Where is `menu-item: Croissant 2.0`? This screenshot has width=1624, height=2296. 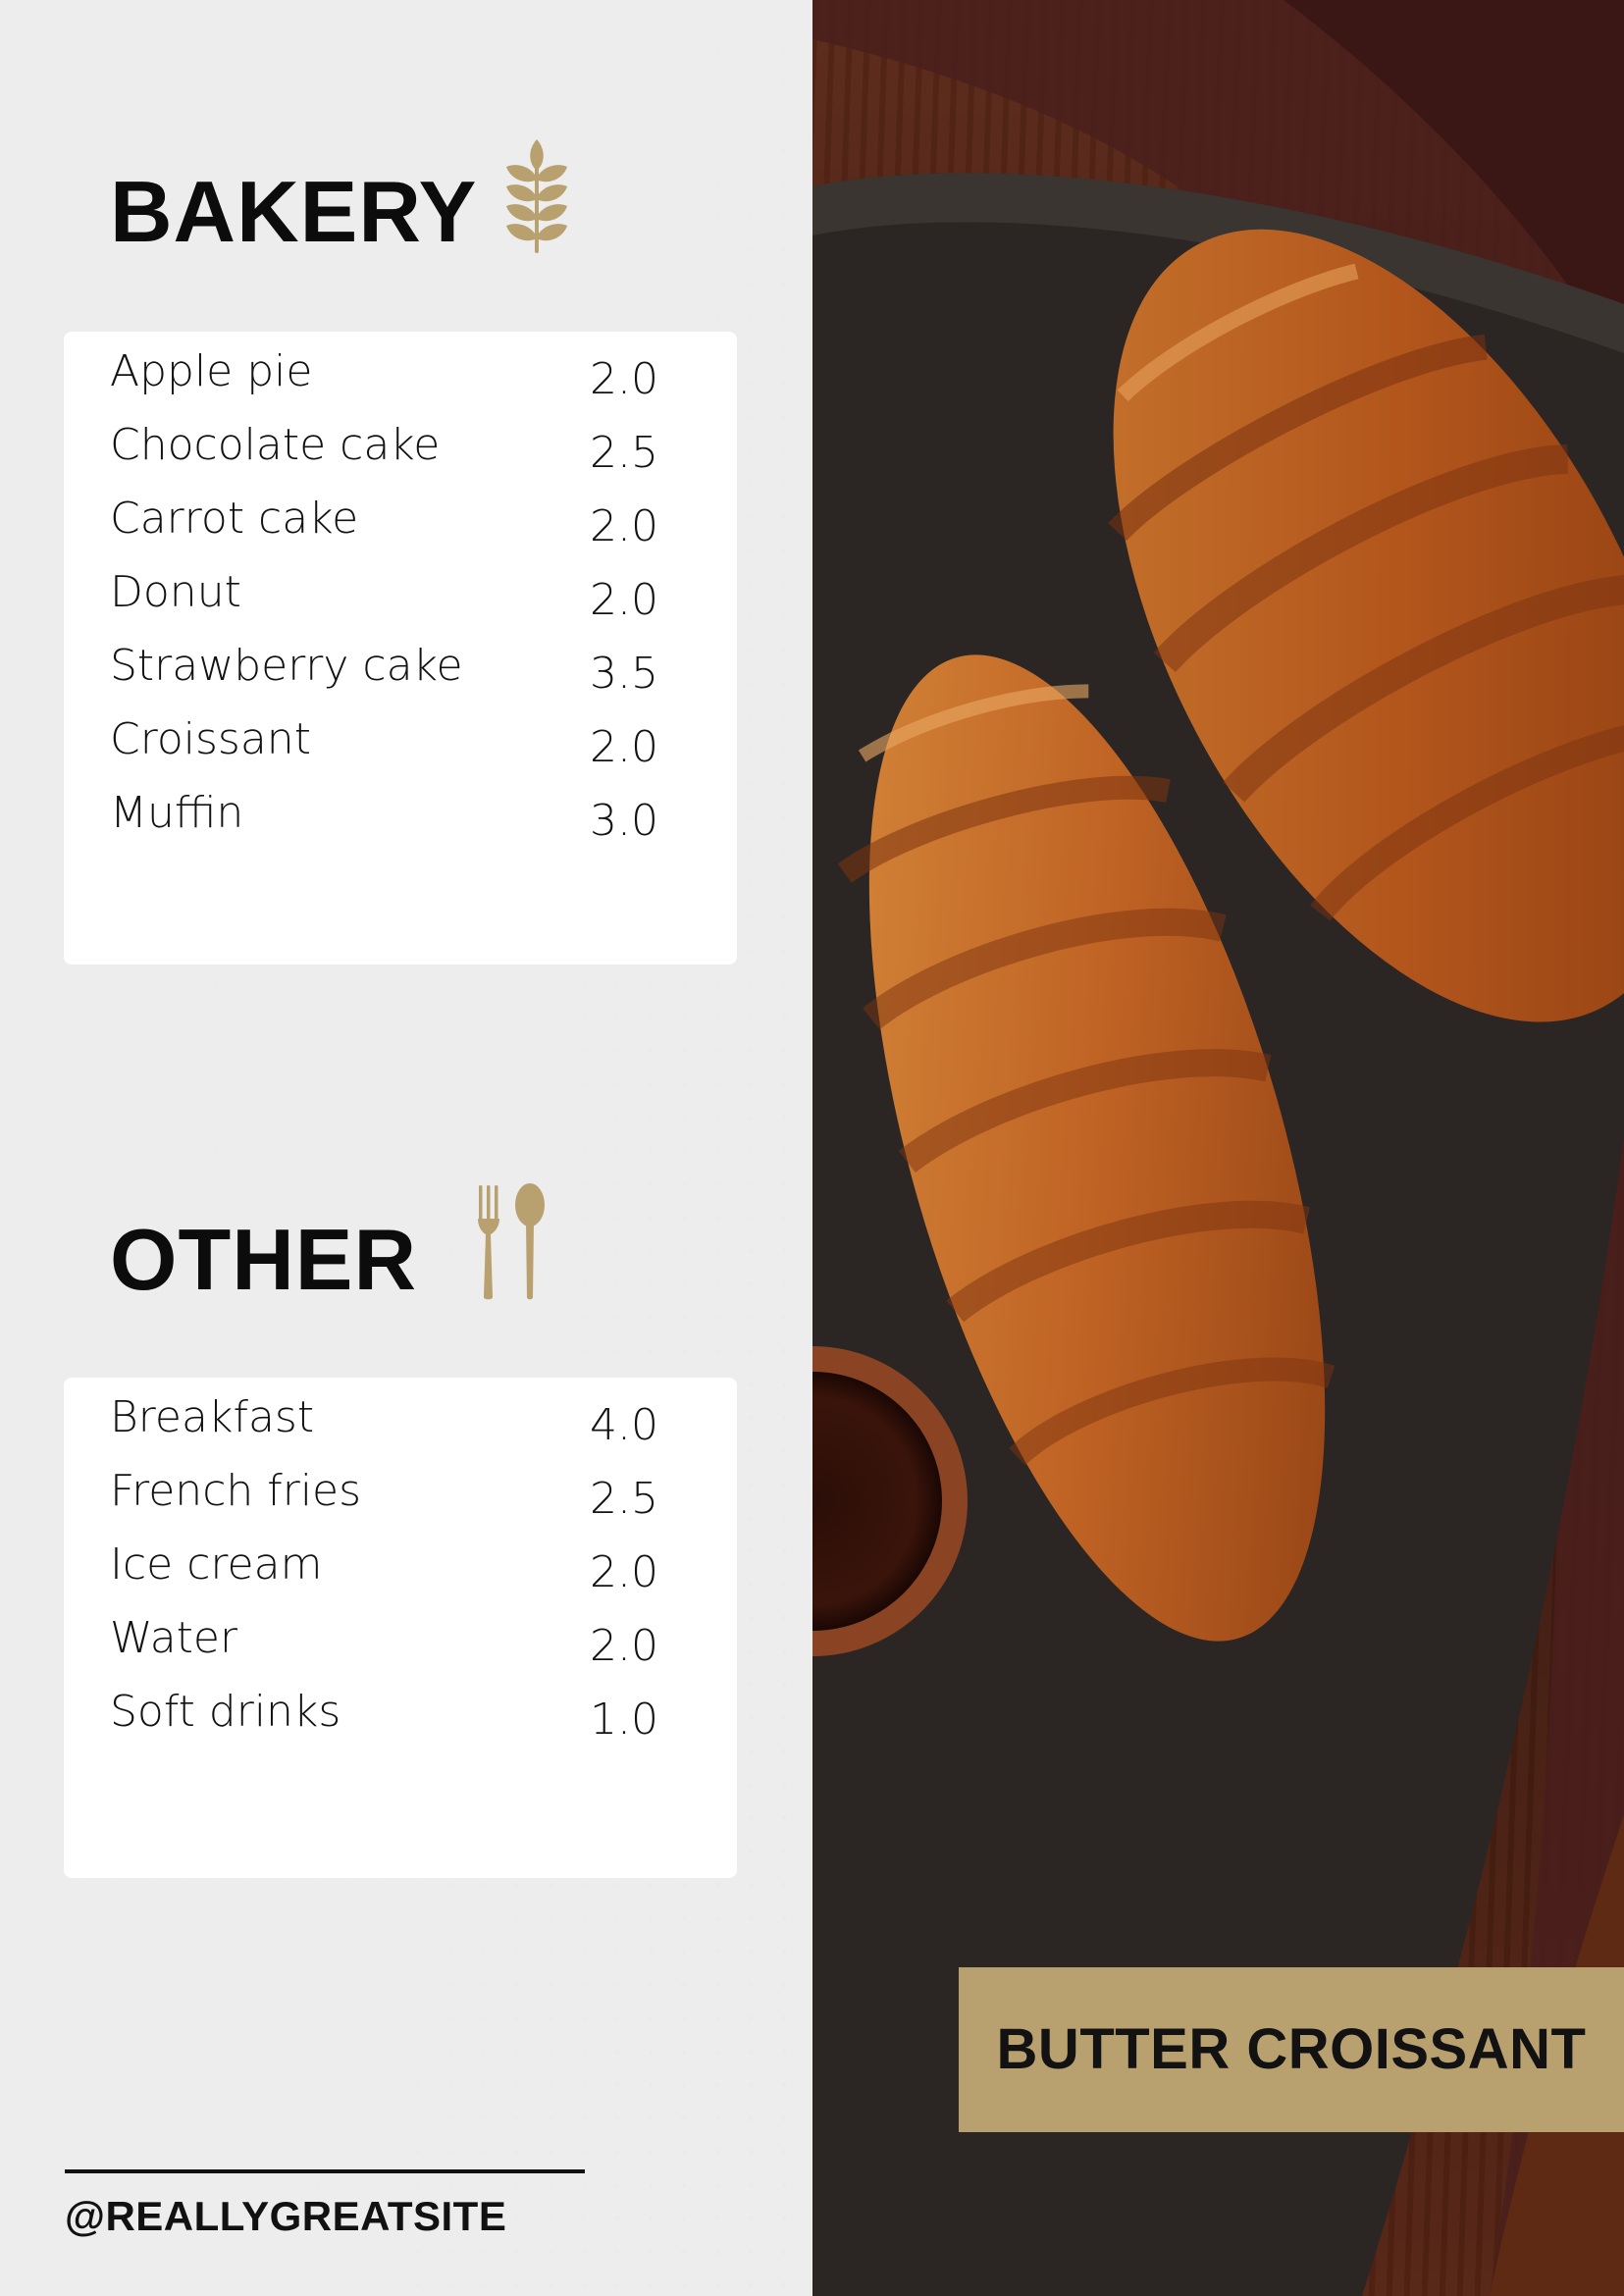 menu-item: Croissant 2.0 is located at coordinates (389, 743).